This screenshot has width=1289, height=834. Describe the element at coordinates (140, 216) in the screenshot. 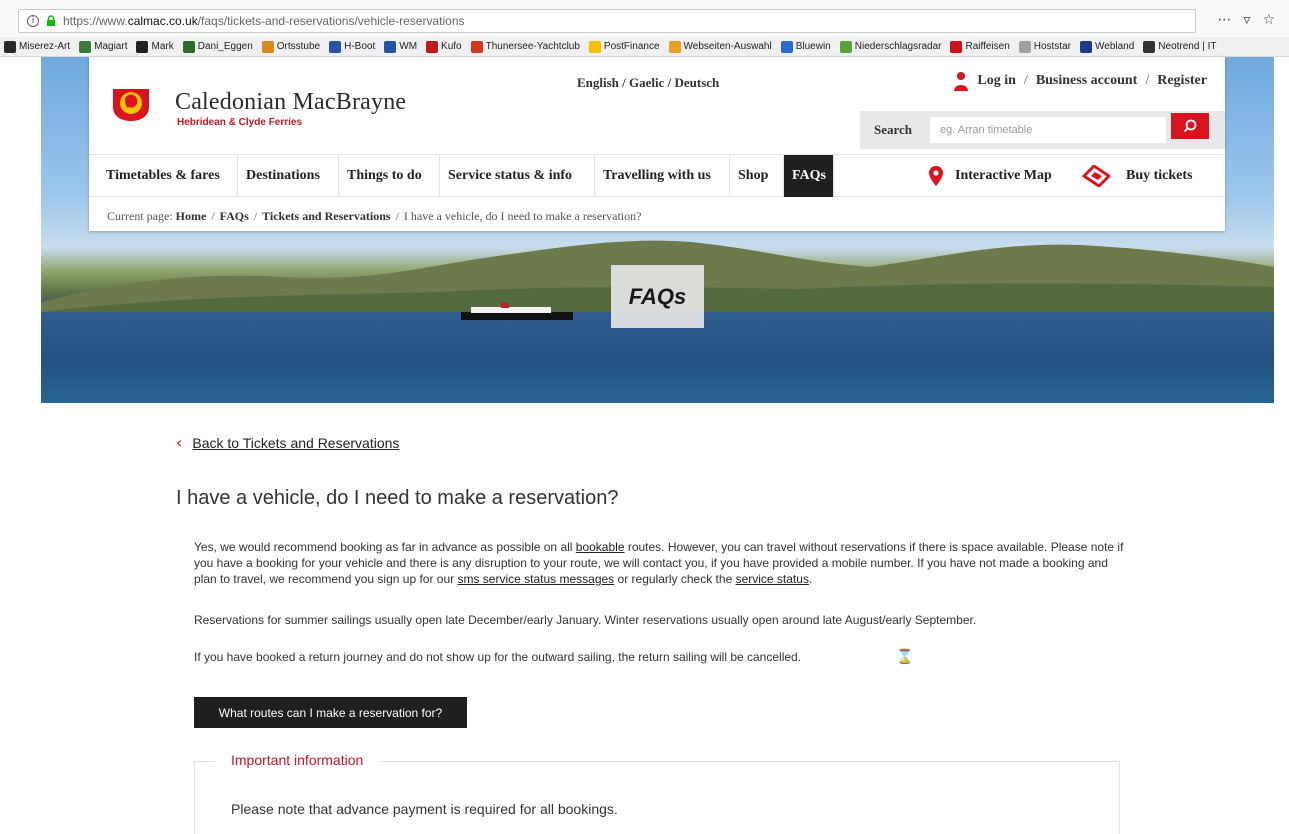

I see `breadcrumb-prefix: Current page:` at that location.